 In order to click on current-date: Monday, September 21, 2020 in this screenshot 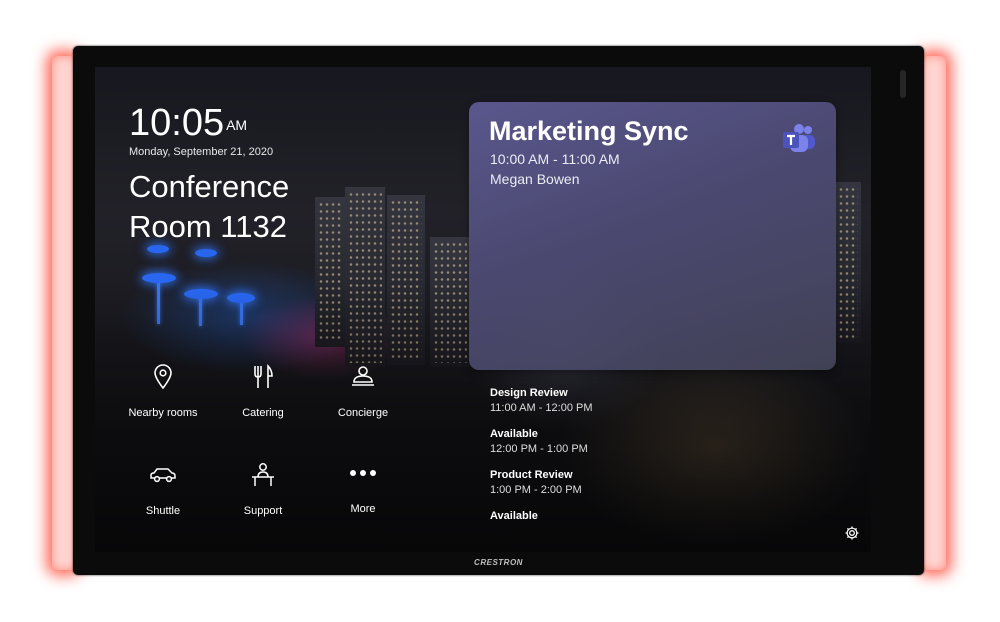, I will do `click(201, 152)`.